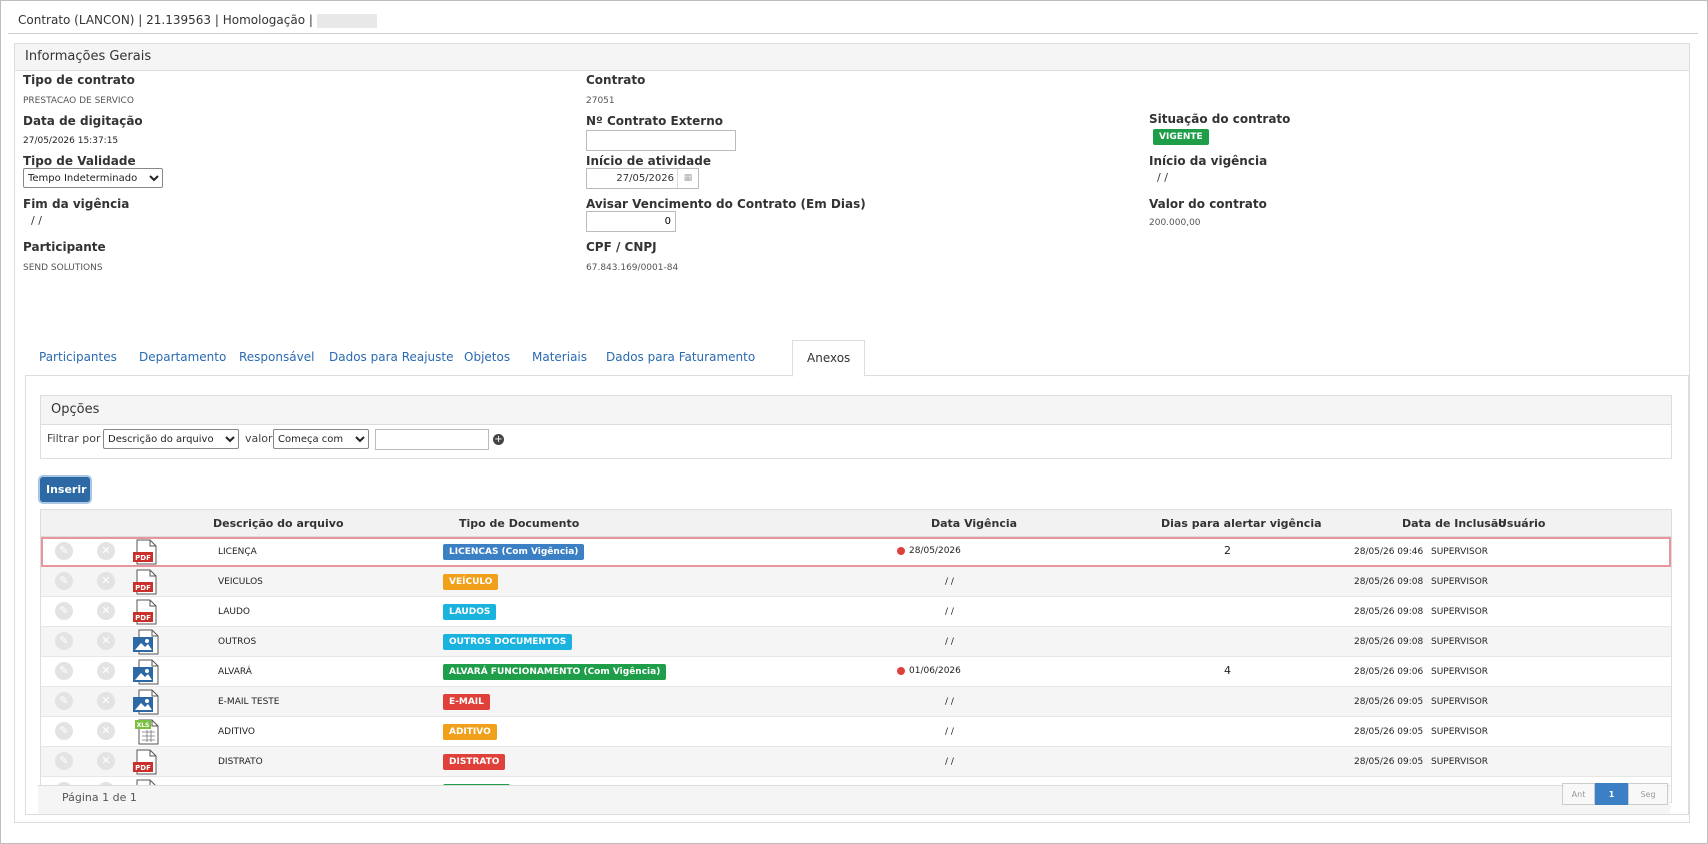  What do you see at coordinates (642, 178) in the screenshot?
I see `inicio-atividade-field: 27/05/2026 ▦` at bounding box center [642, 178].